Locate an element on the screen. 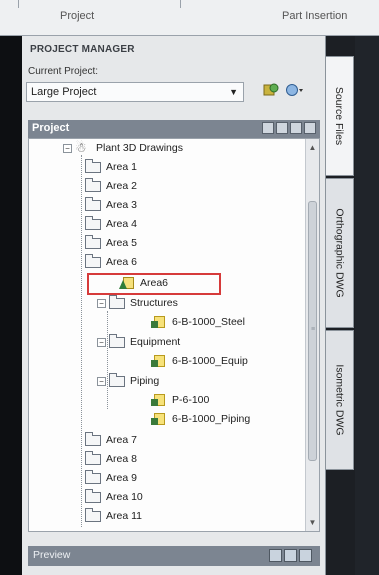 Image resolution: width=379 pixels, height=575 pixels. tree-node-area-4: Area 4 is located at coordinates (111, 224).